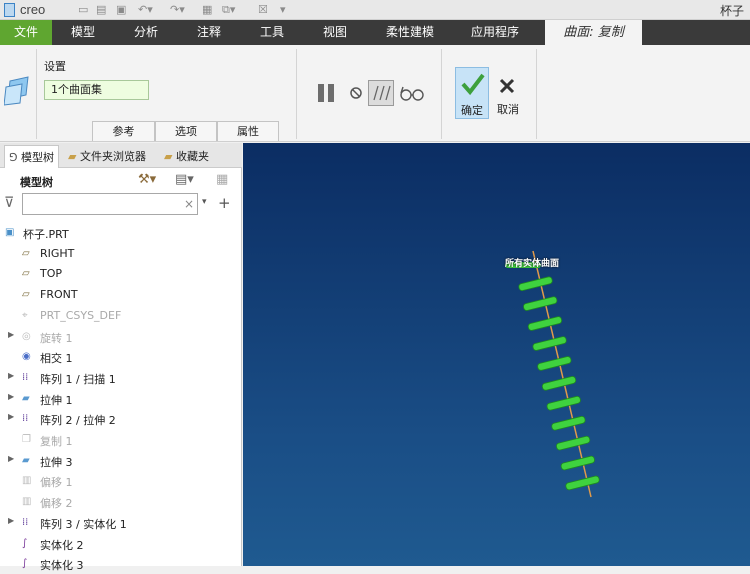 The image size is (750, 574). What do you see at coordinates (192, 156) in the screenshot?
I see `tab-favorites-label: 收藏夹` at bounding box center [192, 156].